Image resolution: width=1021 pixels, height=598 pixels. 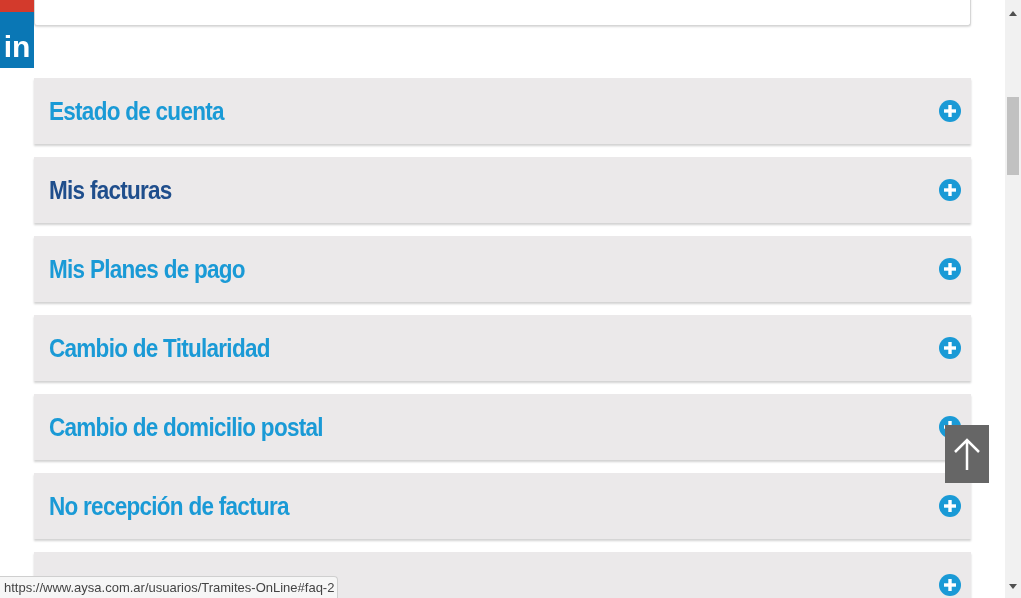 I want to click on url-status-tooltip: https://www.aysa.com.ar/usuarios/Tramites-OnLine#faq-2, so click(x=169, y=587).